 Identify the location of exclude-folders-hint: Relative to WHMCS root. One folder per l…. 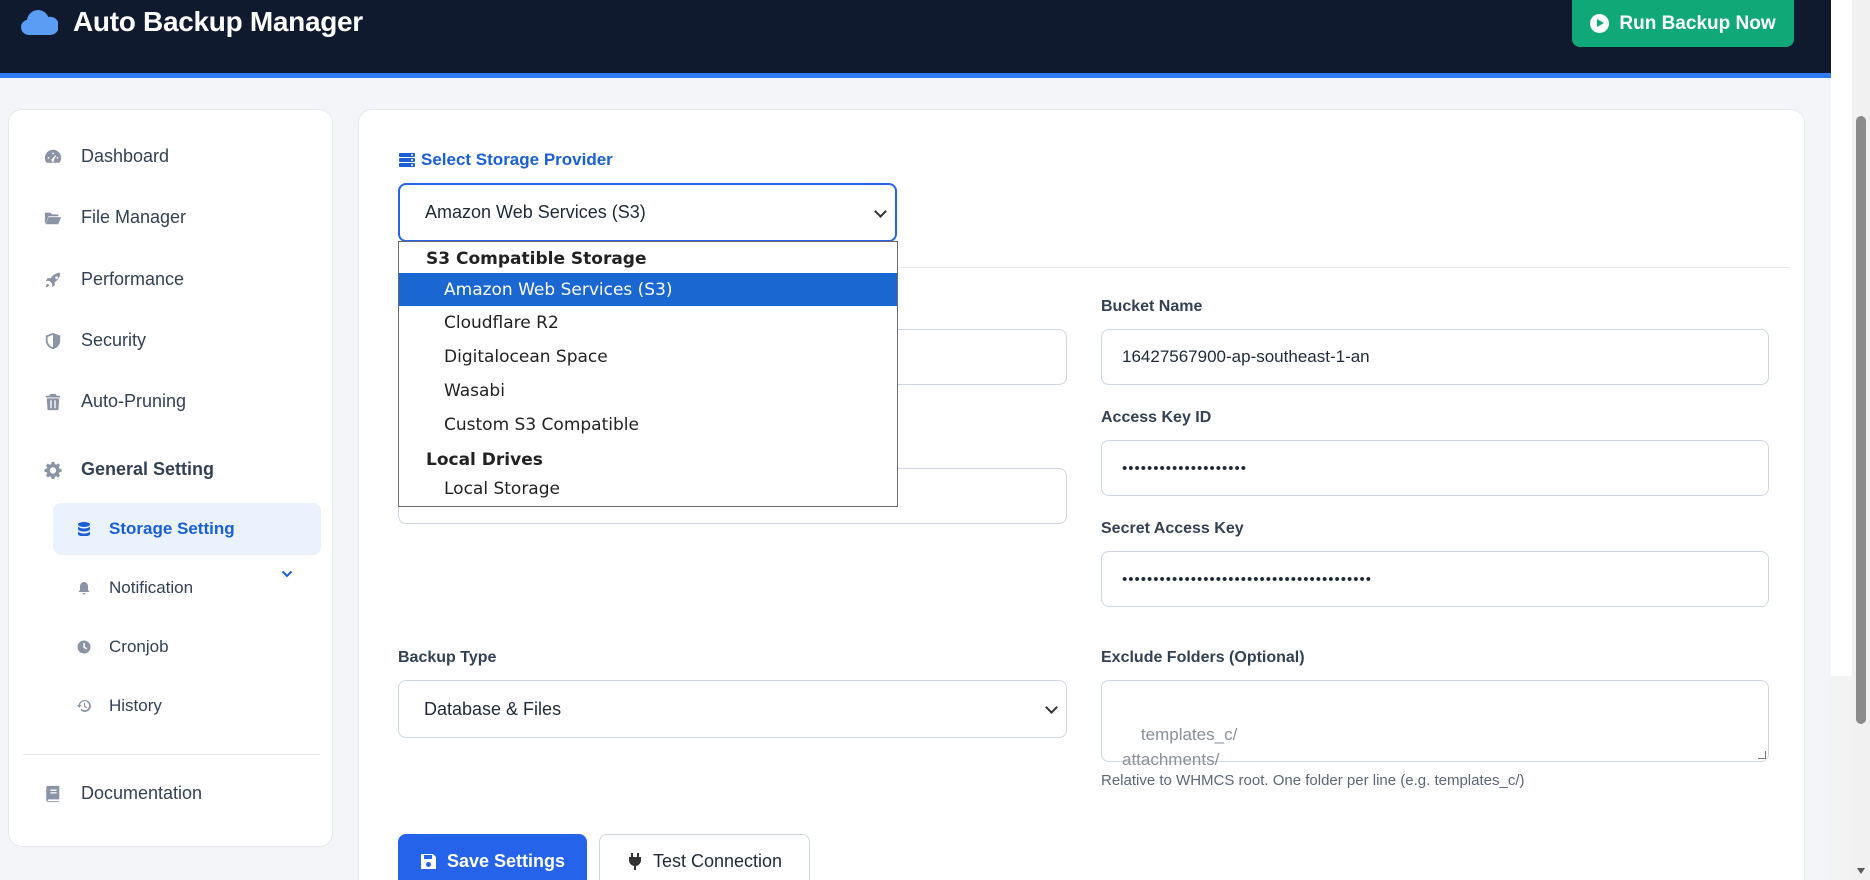
(1313, 780).